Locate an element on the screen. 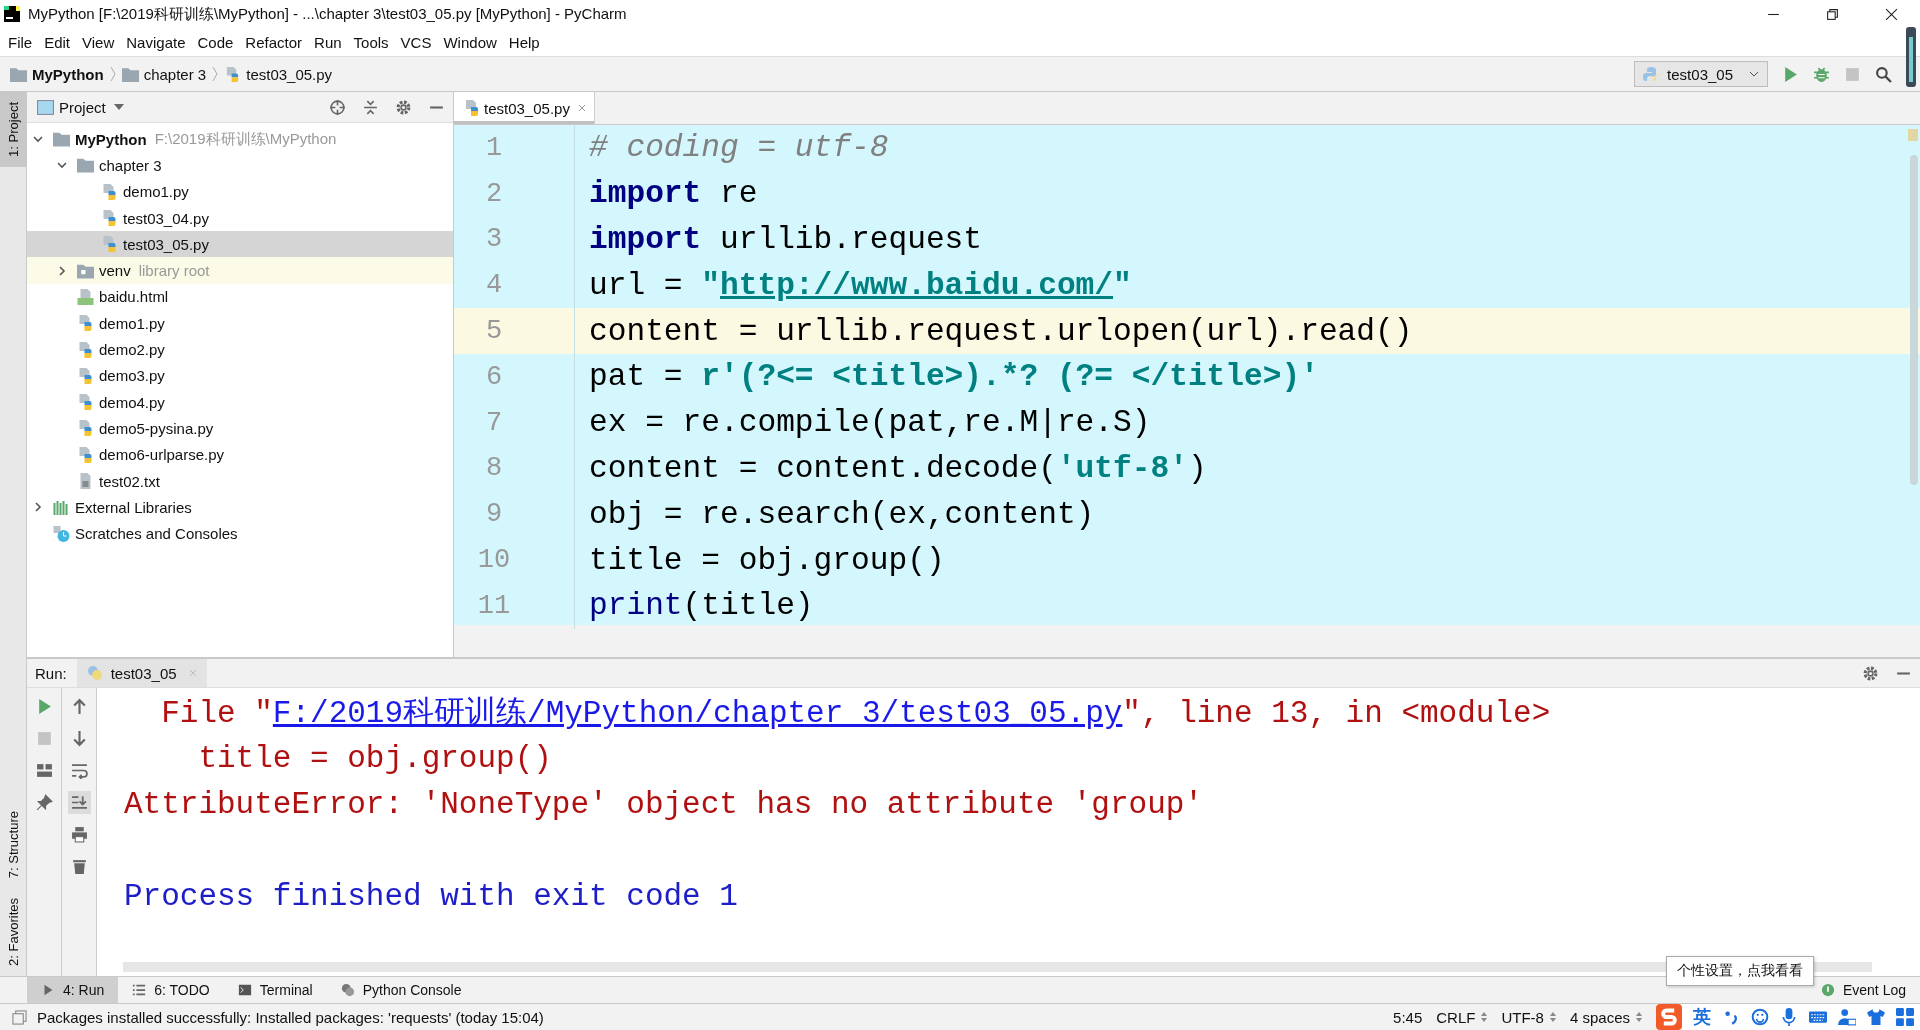  tree-item: test03_05.py is located at coordinates (240, 244).